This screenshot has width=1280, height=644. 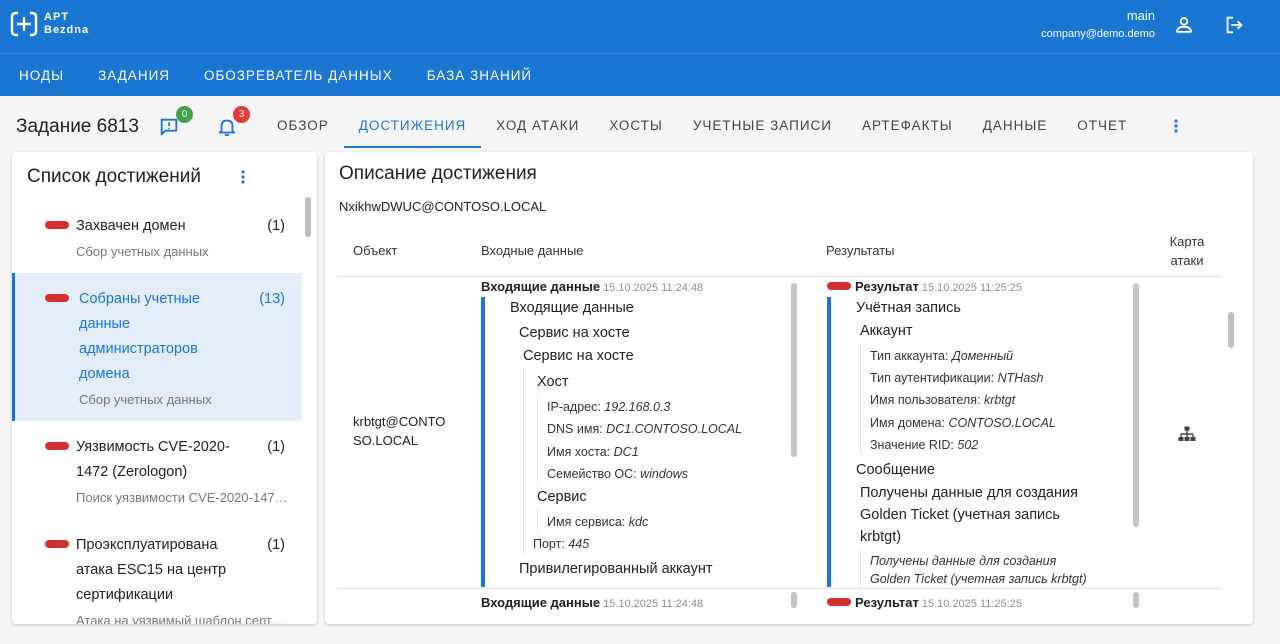 I want to click on field-port: Порт: 445, so click(x=561, y=544).